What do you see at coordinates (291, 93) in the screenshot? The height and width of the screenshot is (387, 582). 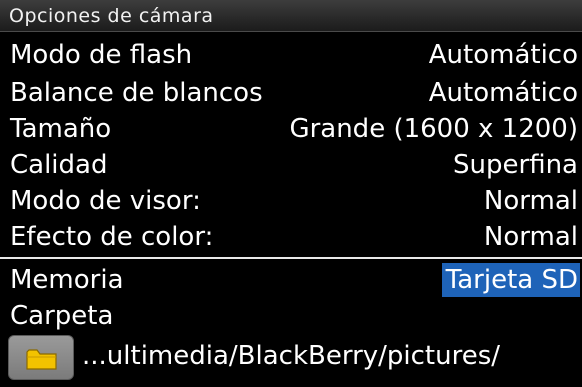 I see `setting-white-balance: Balance de blancos Automático` at bounding box center [291, 93].